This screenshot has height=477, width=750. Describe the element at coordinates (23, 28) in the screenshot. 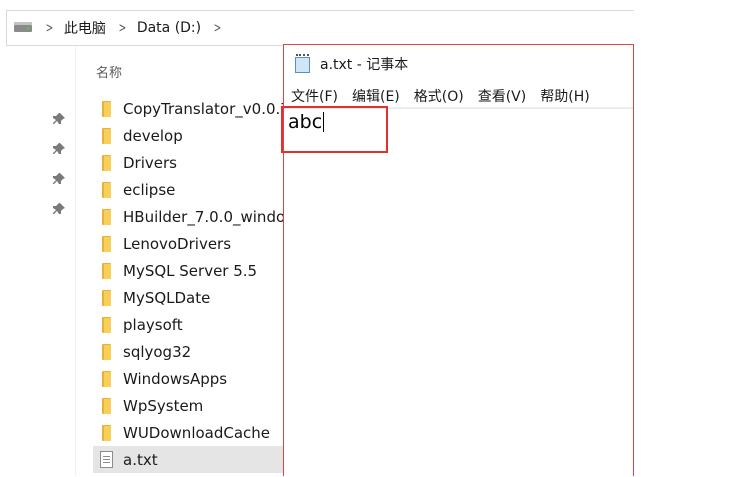

I see `drive-icon` at that location.